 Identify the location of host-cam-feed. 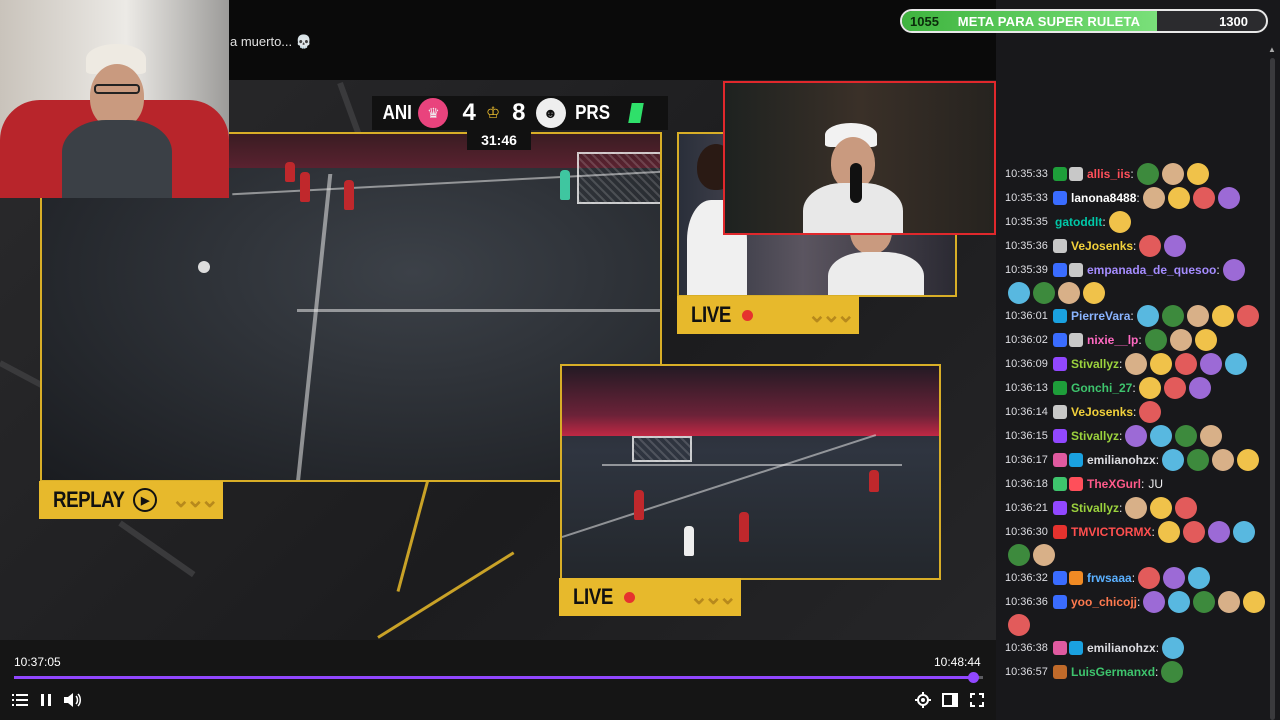
(859, 158).